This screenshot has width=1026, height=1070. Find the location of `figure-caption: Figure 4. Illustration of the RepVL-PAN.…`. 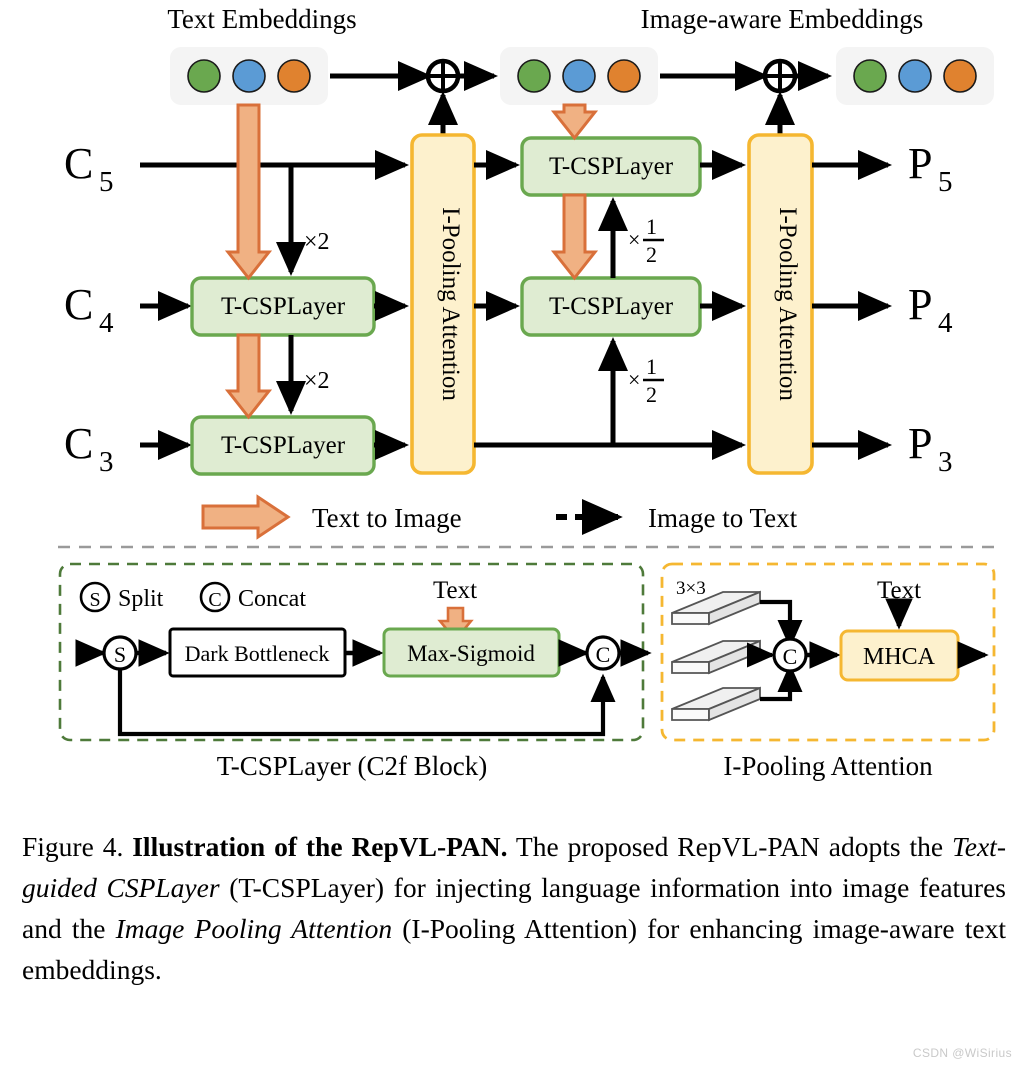

figure-caption: Figure 4. Illustration of the RepVL-PAN.… is located at coordinates (514, 908).